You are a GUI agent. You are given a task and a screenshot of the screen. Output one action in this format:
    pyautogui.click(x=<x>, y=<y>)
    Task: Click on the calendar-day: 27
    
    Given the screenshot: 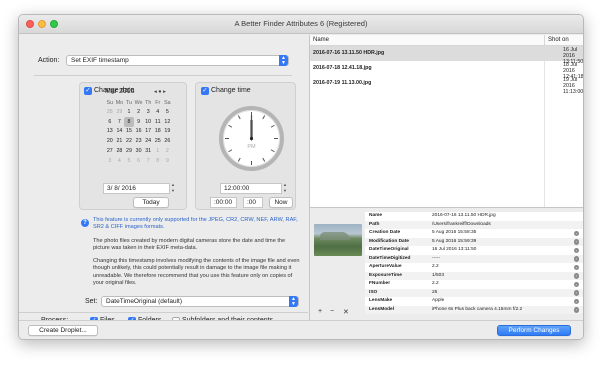 What is the action you would take?
    pyautogui.click(x=110, y=151)
    